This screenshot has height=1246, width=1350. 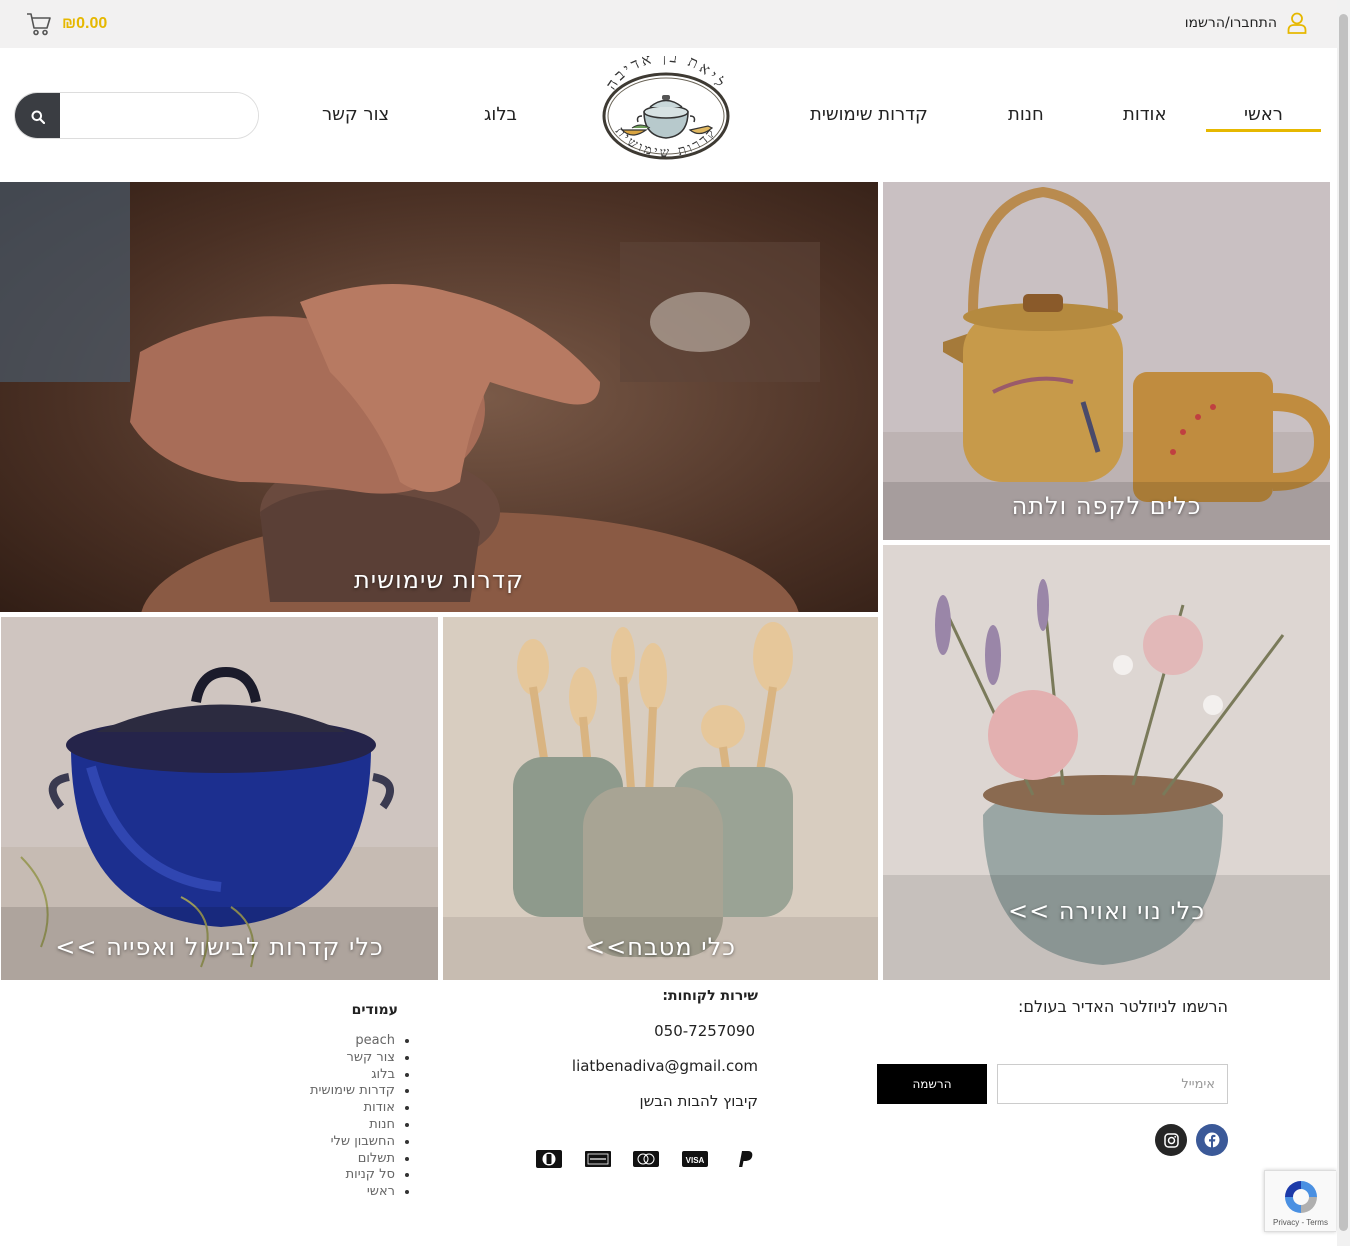 I want to click on cart-link: ₪0.00, so click(x=66, y=24).